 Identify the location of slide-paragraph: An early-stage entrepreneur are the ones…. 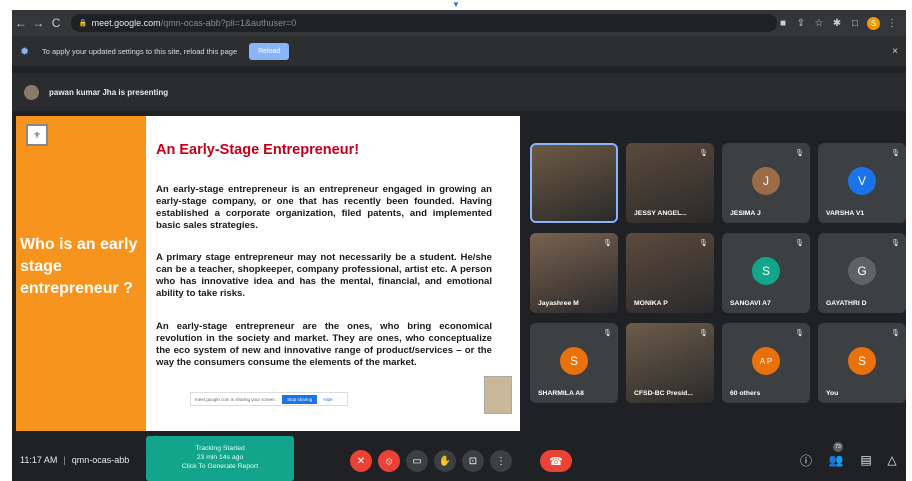
(324, 344).